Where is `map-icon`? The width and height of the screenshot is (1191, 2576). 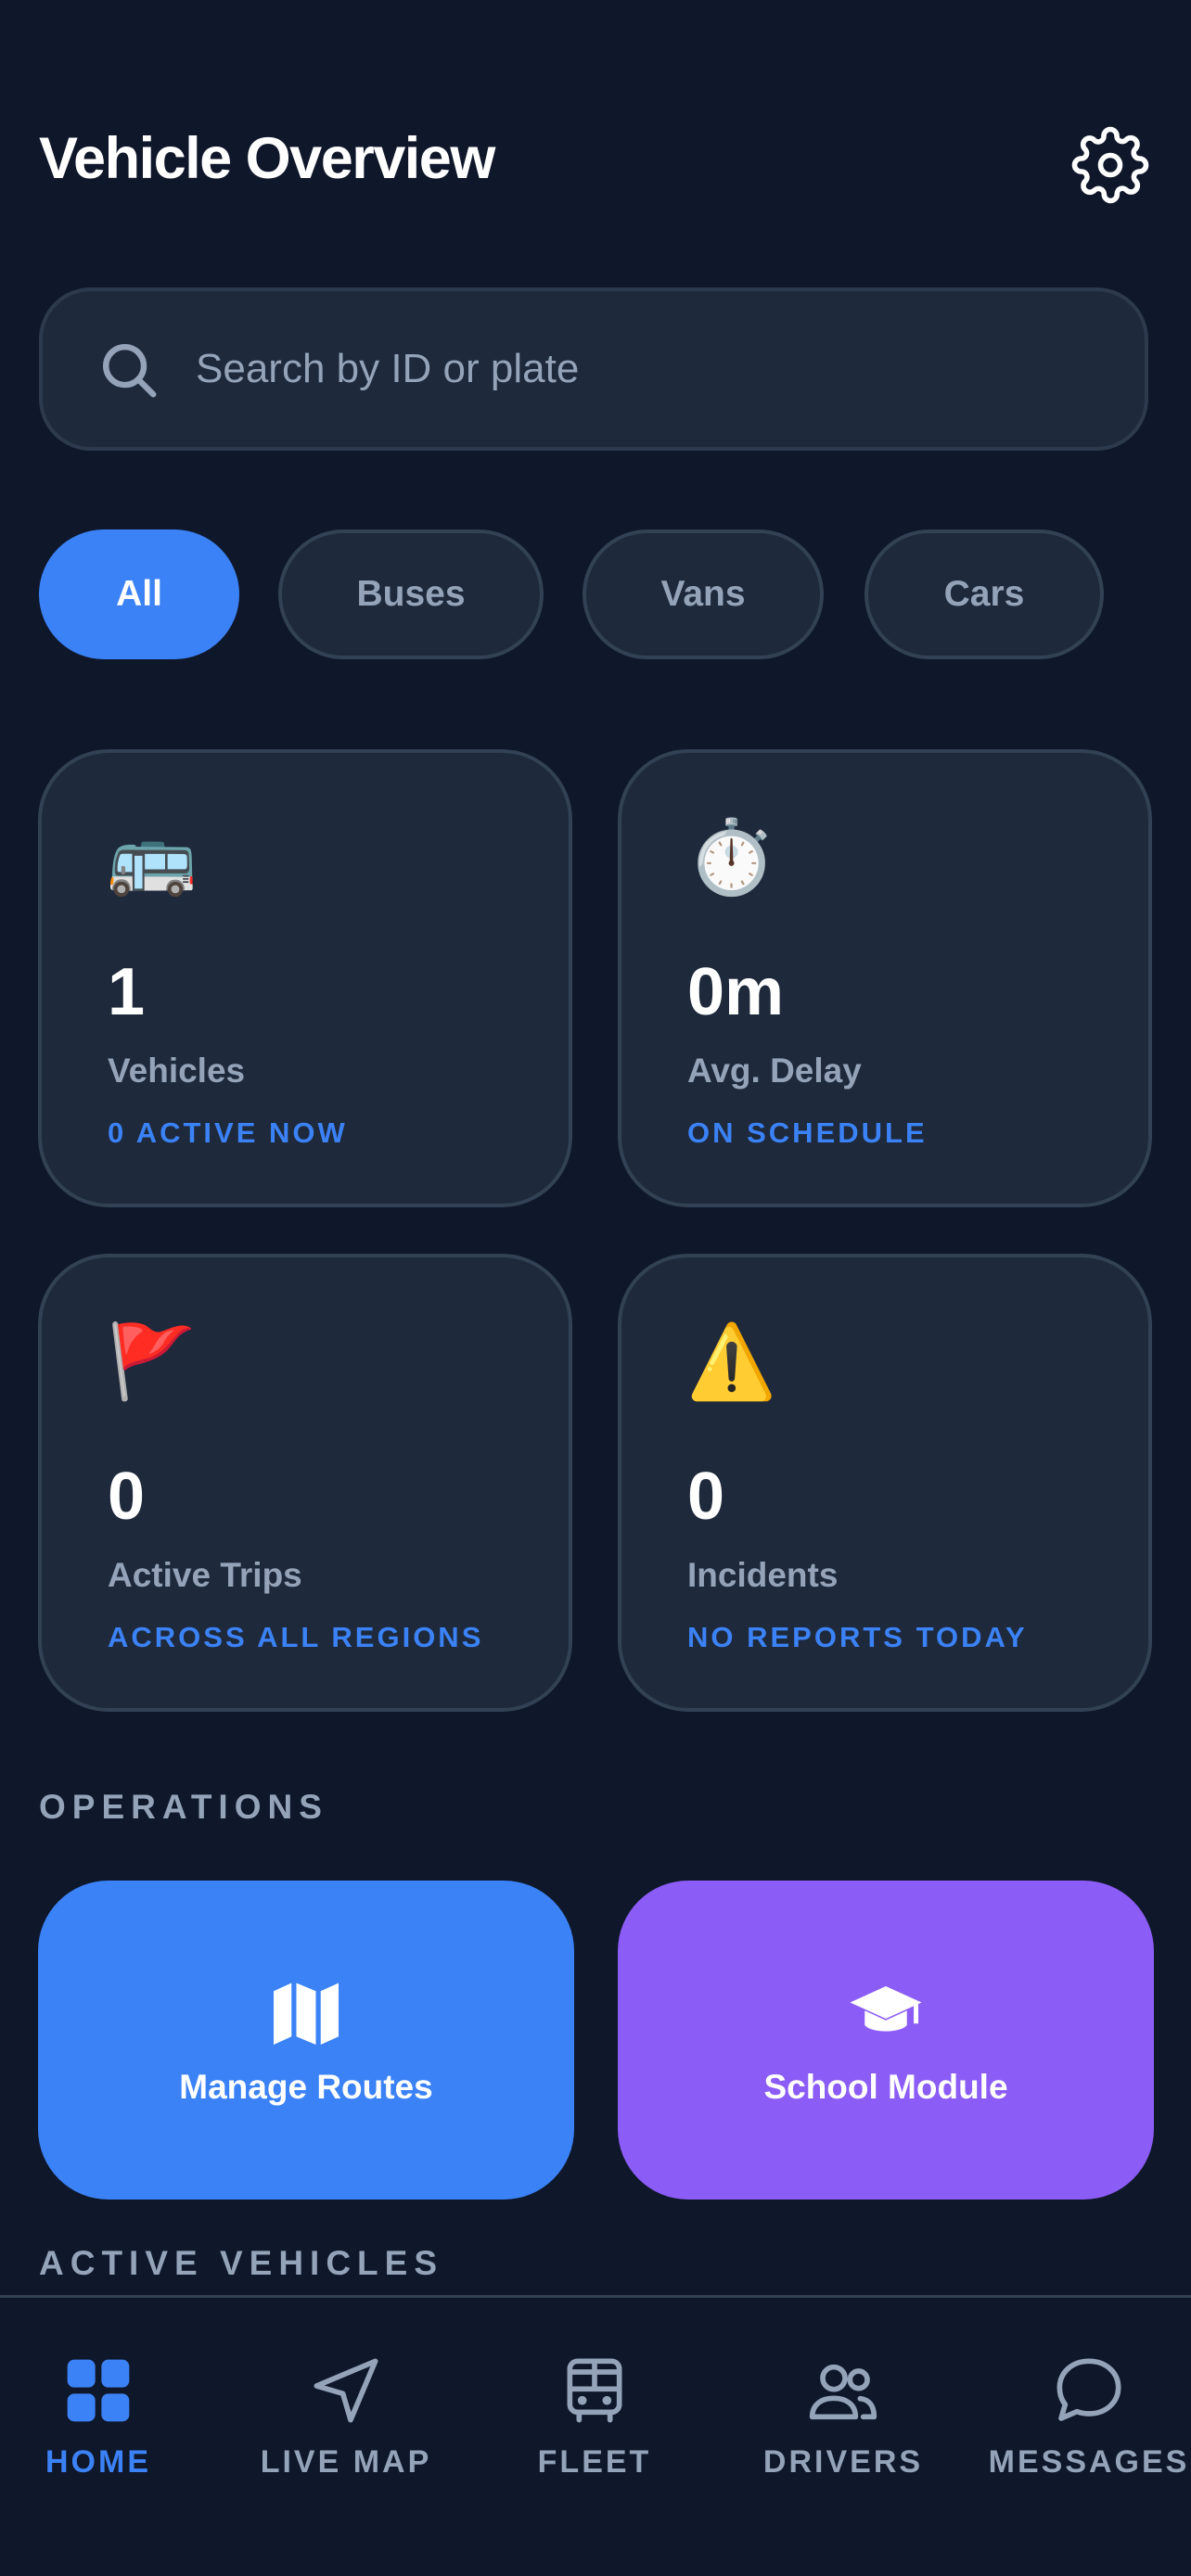
map-icon is located at coordinates (306, 2014).